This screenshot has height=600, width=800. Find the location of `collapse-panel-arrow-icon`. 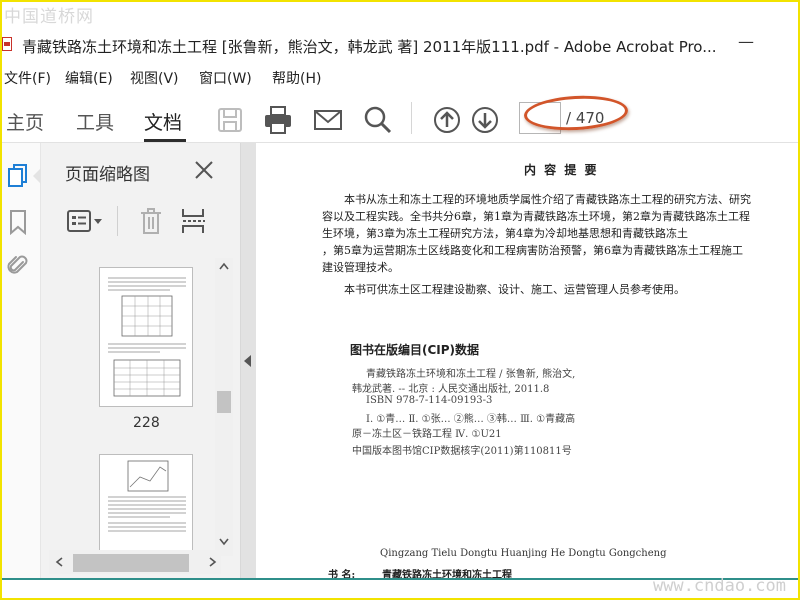

collapse-panel-arrow-icon is located at coordinates (247, 361).